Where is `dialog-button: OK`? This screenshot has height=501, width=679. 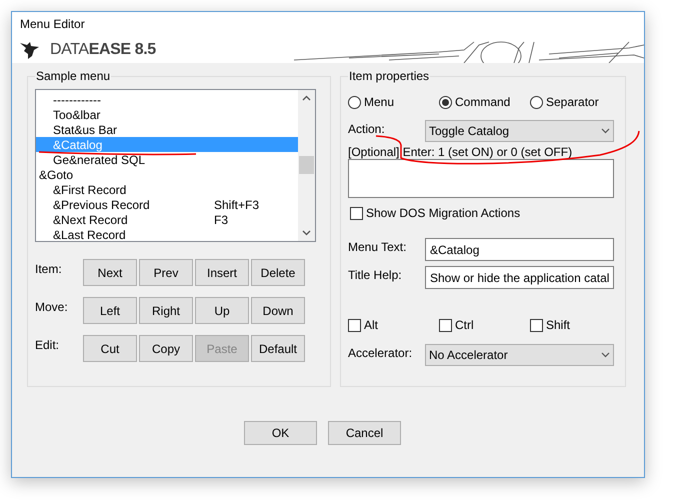 dialog-button: OK is located at coordinates (280, 433).